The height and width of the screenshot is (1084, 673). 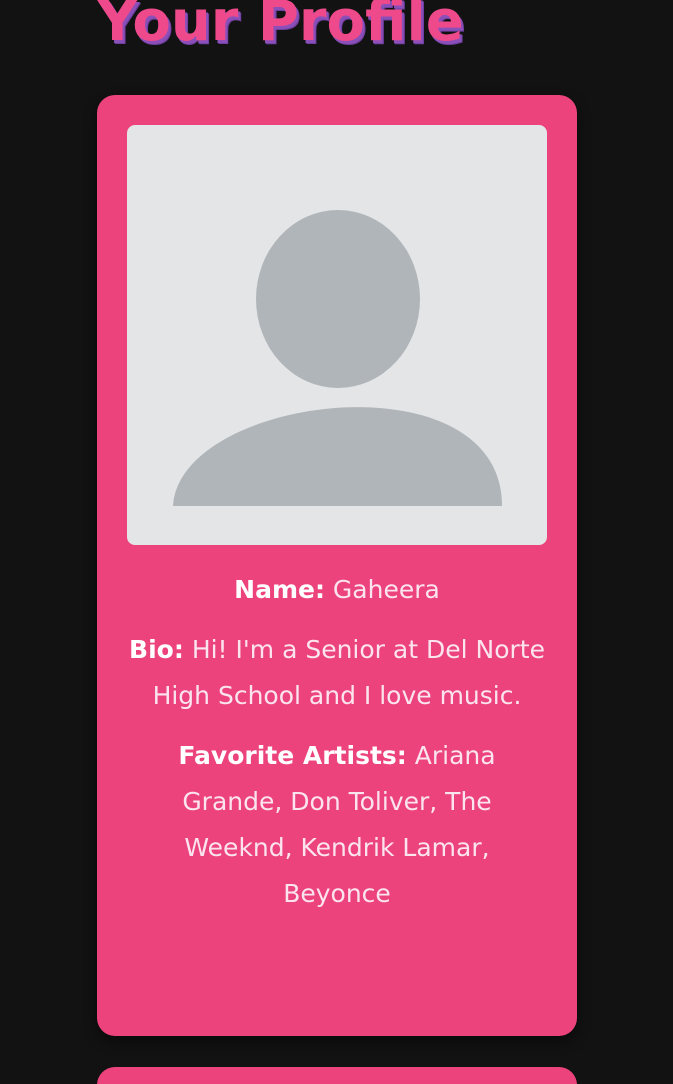 I want to click on page-title: Your Profile, so click(x=280, y=27).